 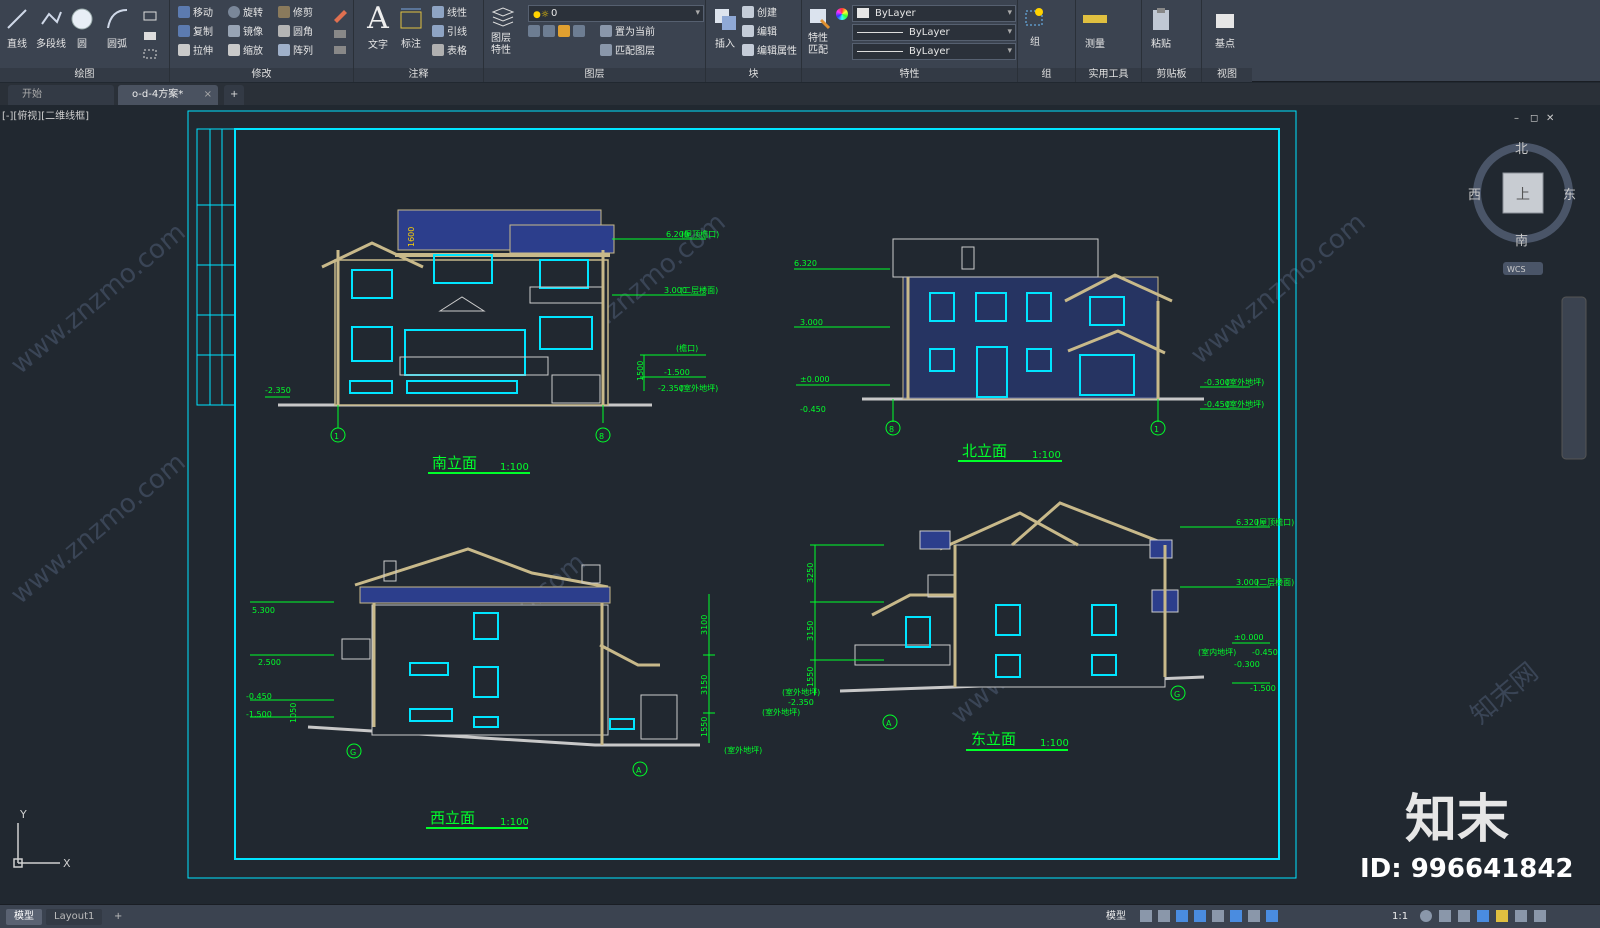 I want to click on osnap-icon, so click(x=1218, y=916).